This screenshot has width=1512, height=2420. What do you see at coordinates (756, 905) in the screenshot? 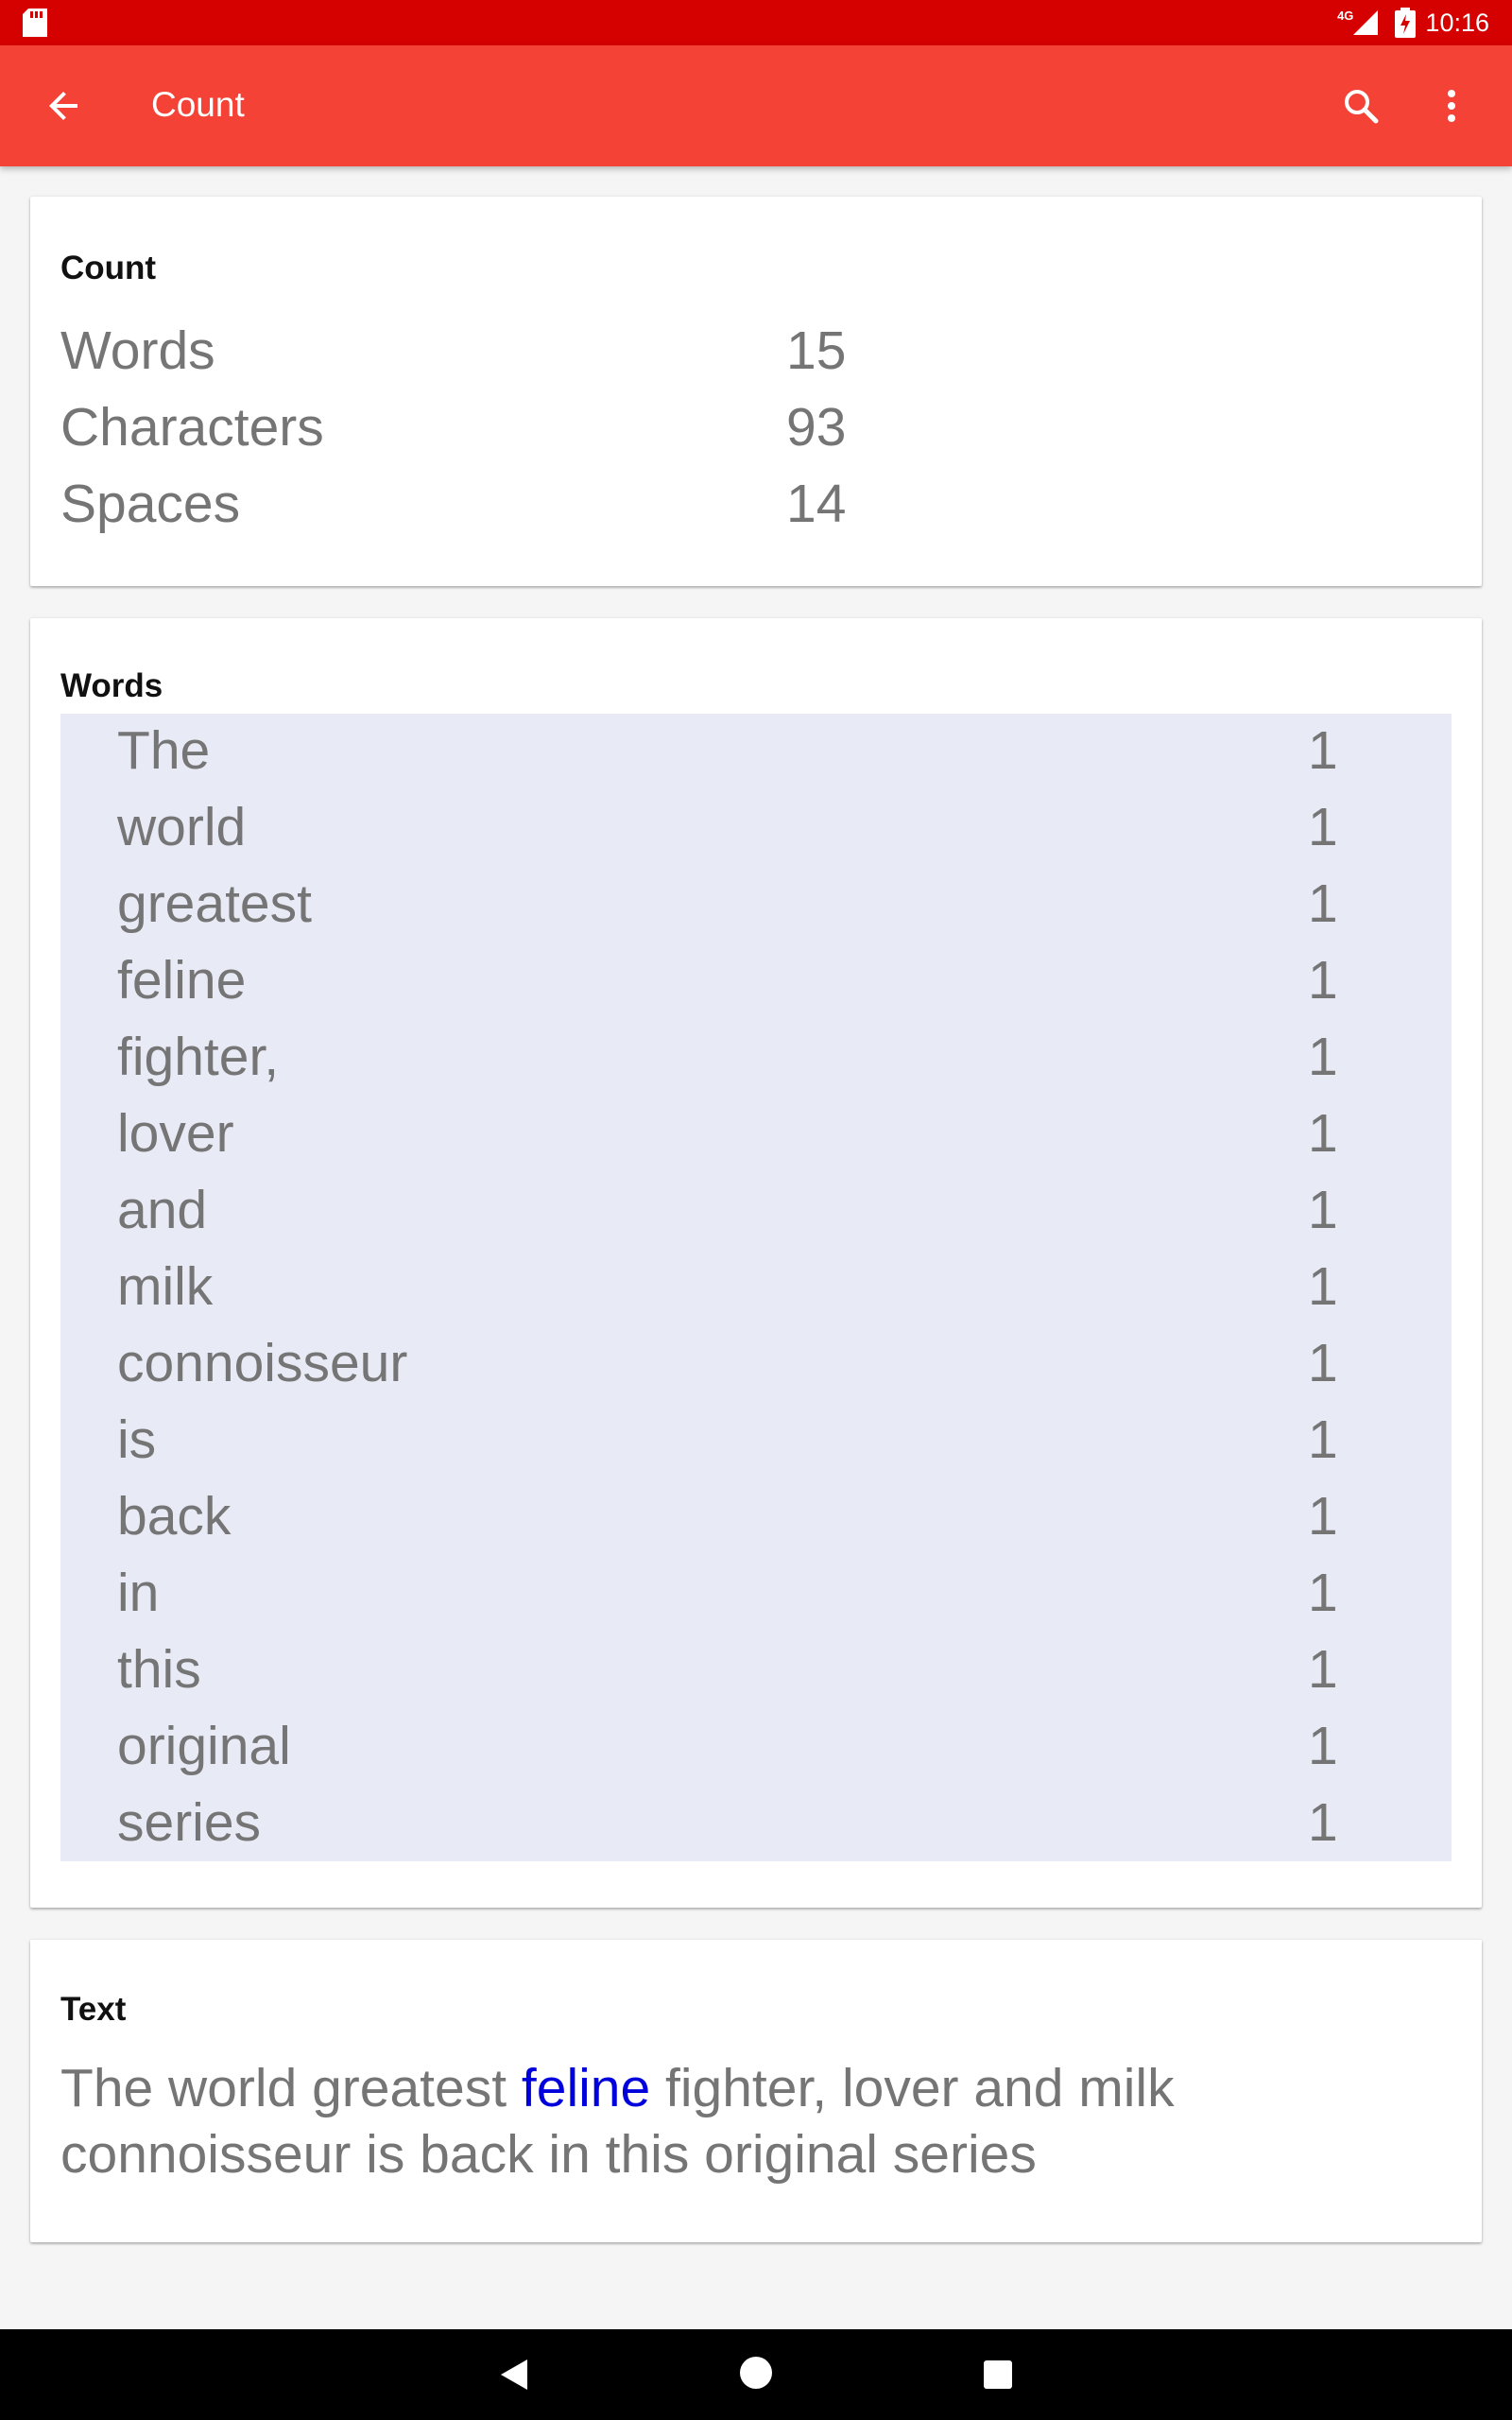
I see `list-item: greatest 1` at bounding box center [756, 905].